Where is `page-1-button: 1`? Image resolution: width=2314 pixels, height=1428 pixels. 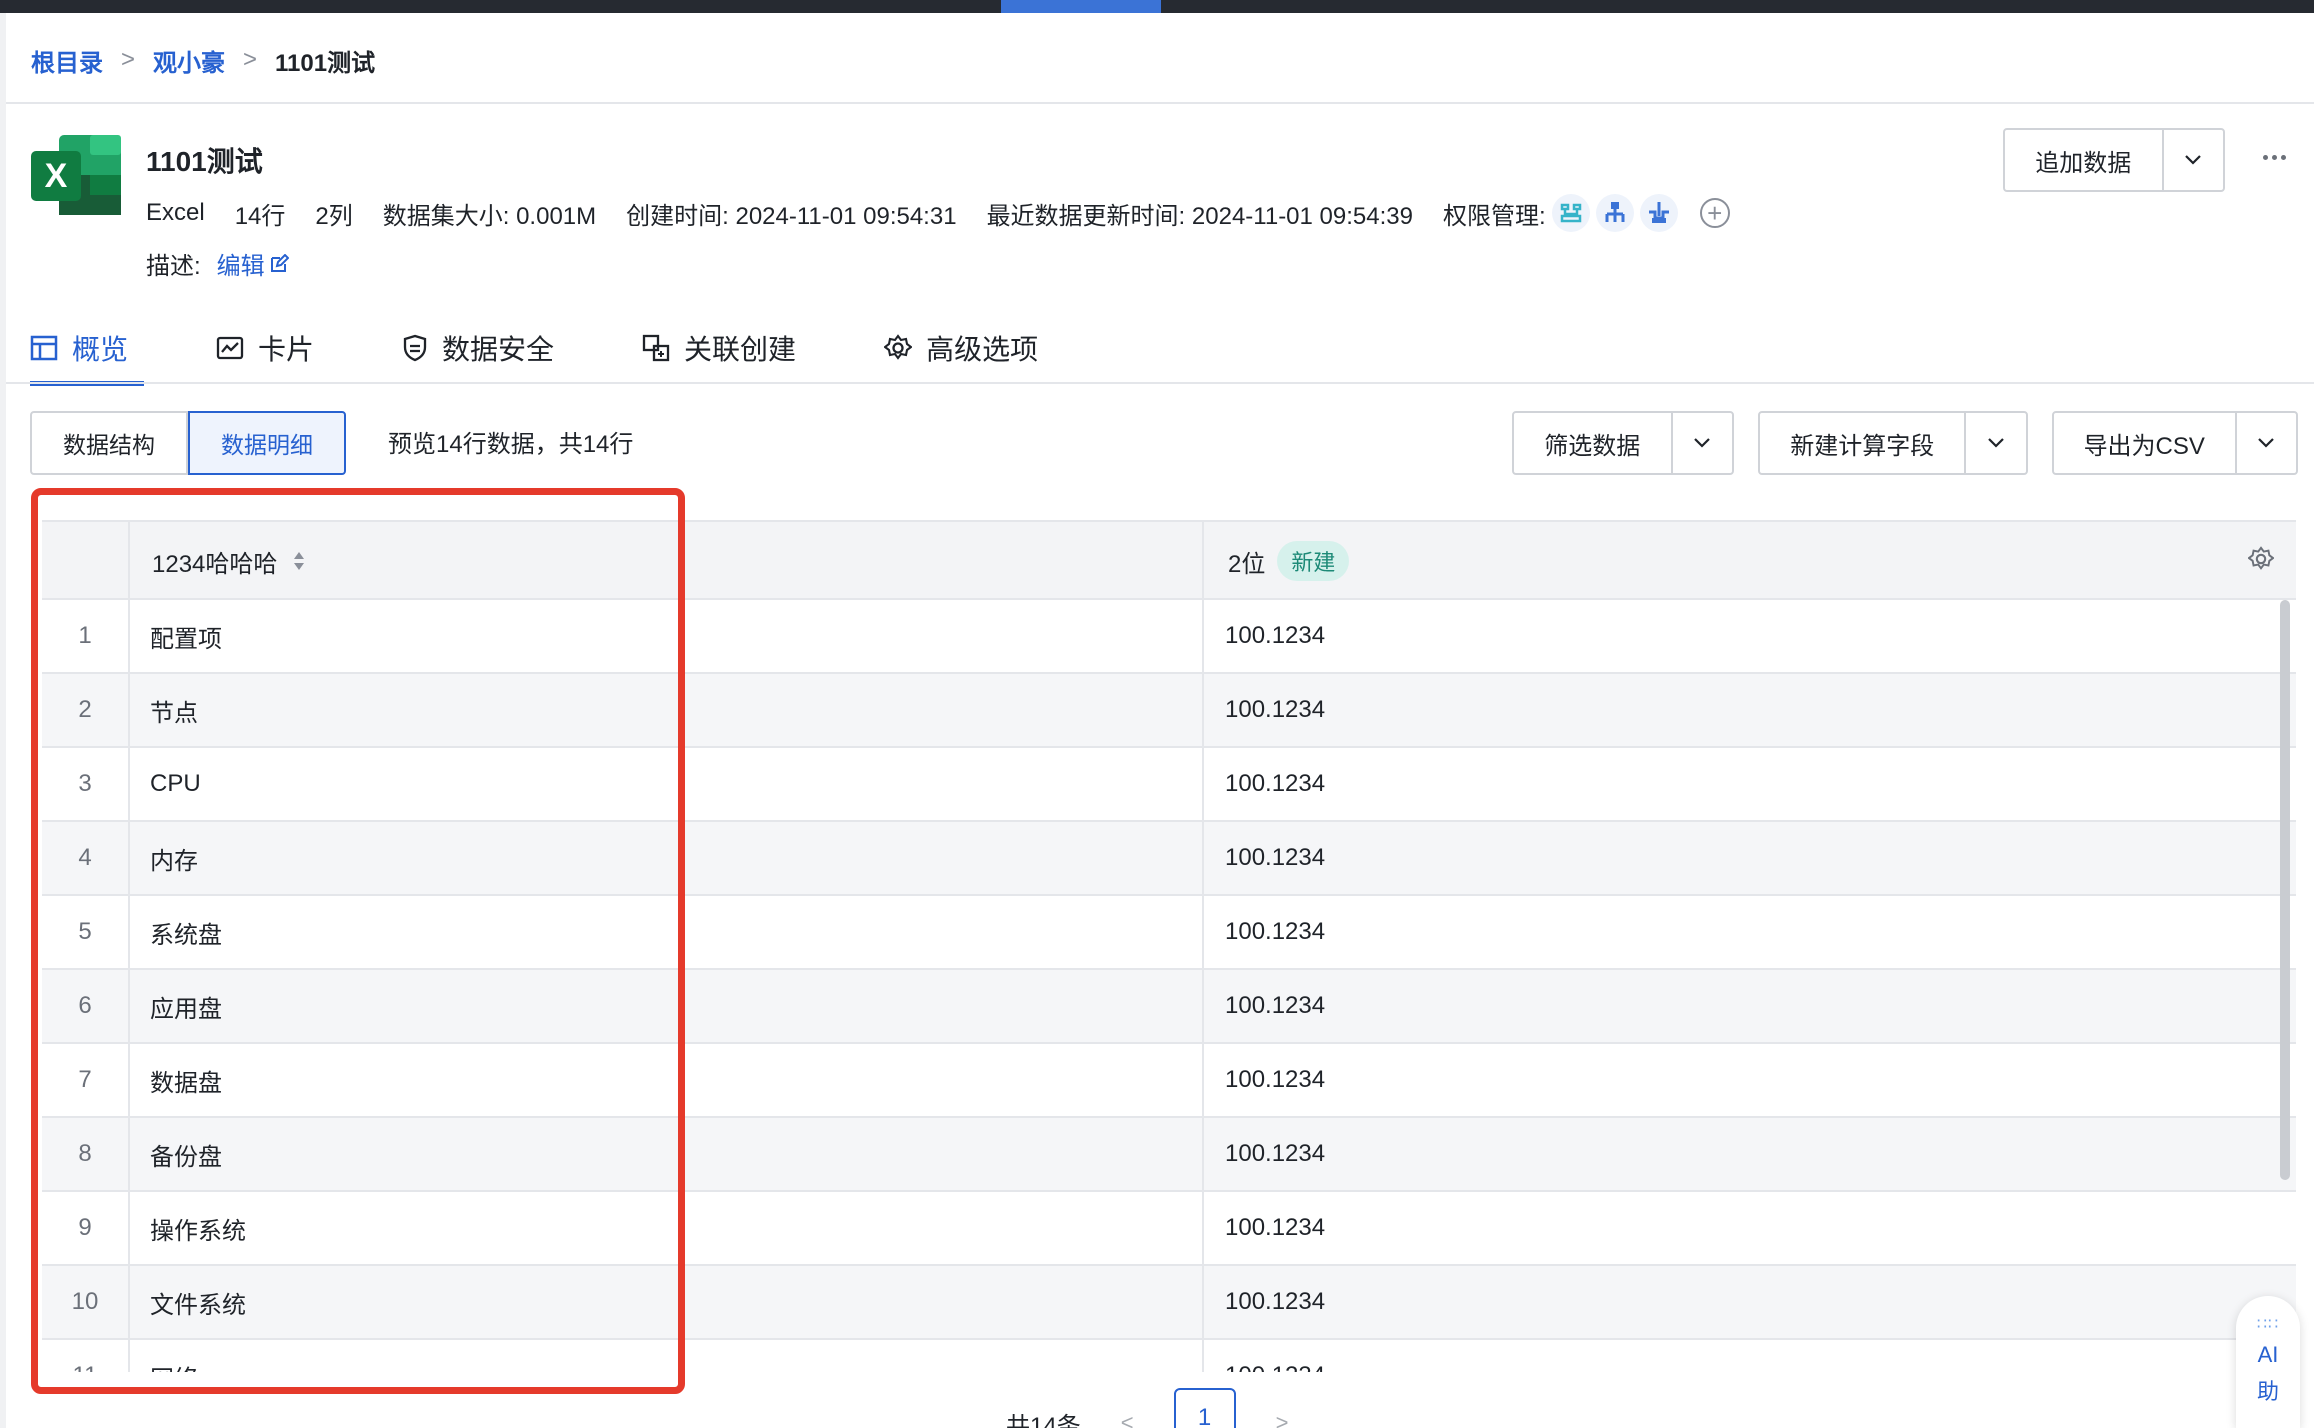 page-1-button: 1 is located at coordinates (1204, 1408).